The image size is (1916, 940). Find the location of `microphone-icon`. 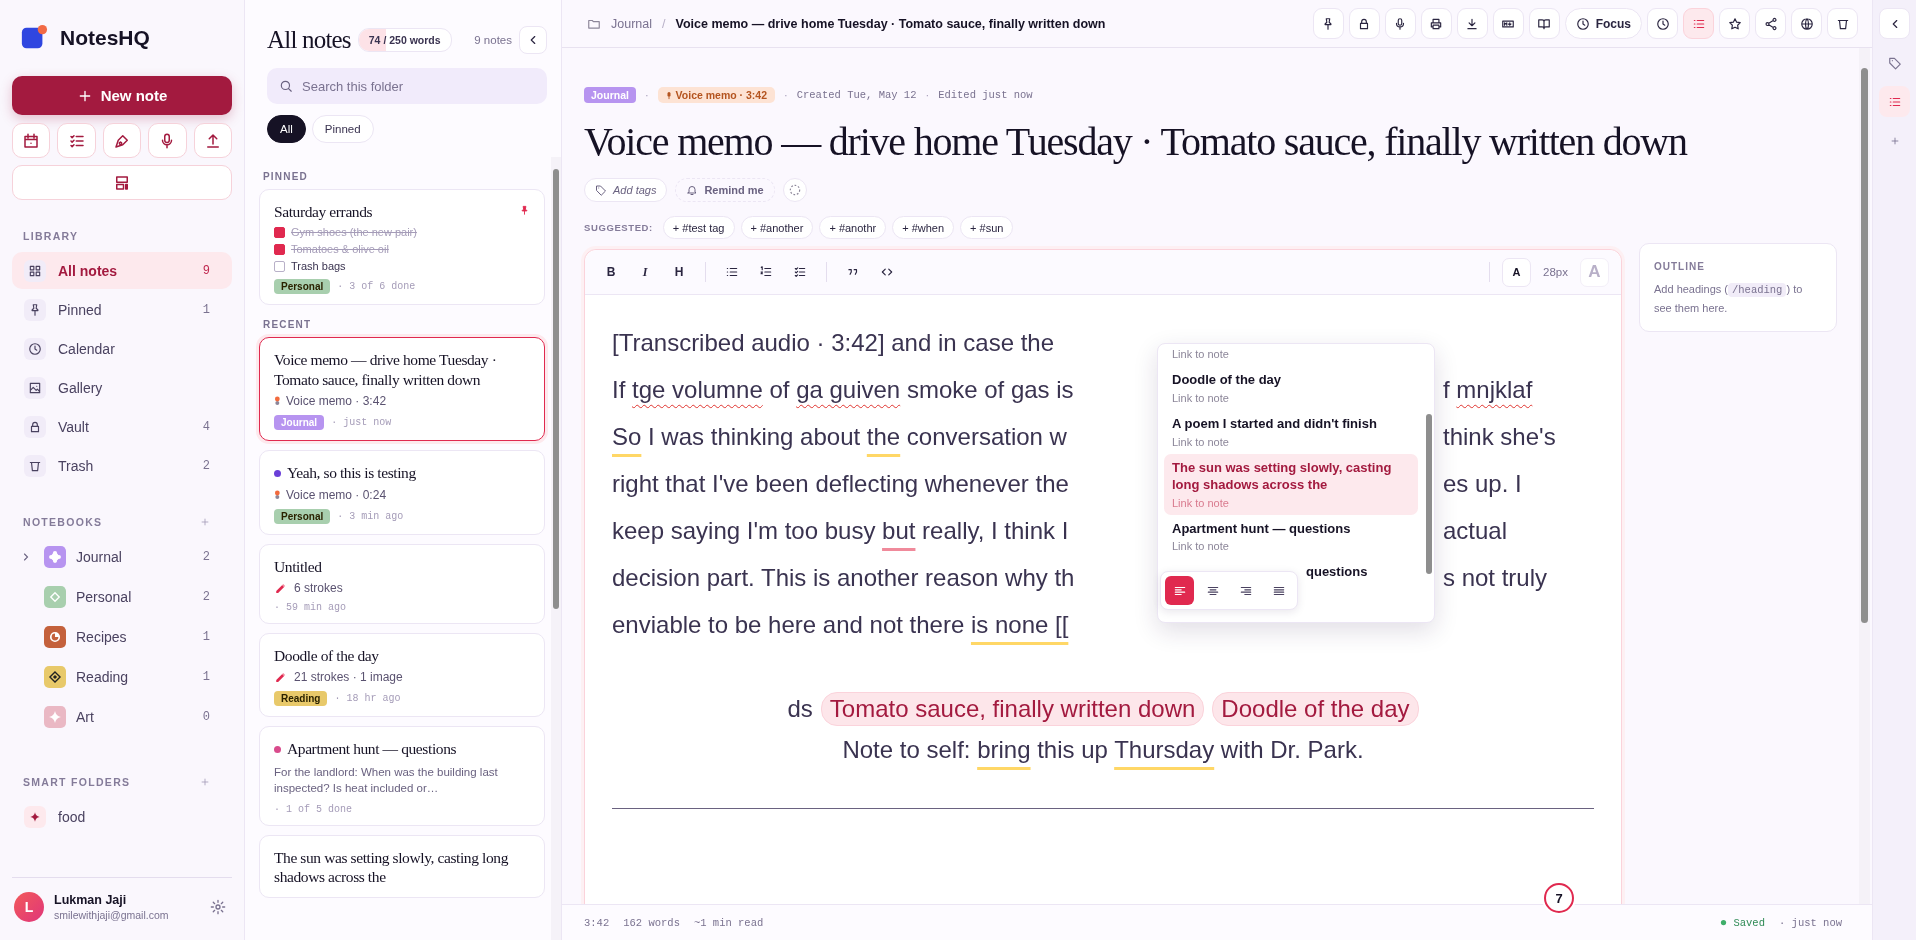

microphone-icon is located at coordinates (668, 95).